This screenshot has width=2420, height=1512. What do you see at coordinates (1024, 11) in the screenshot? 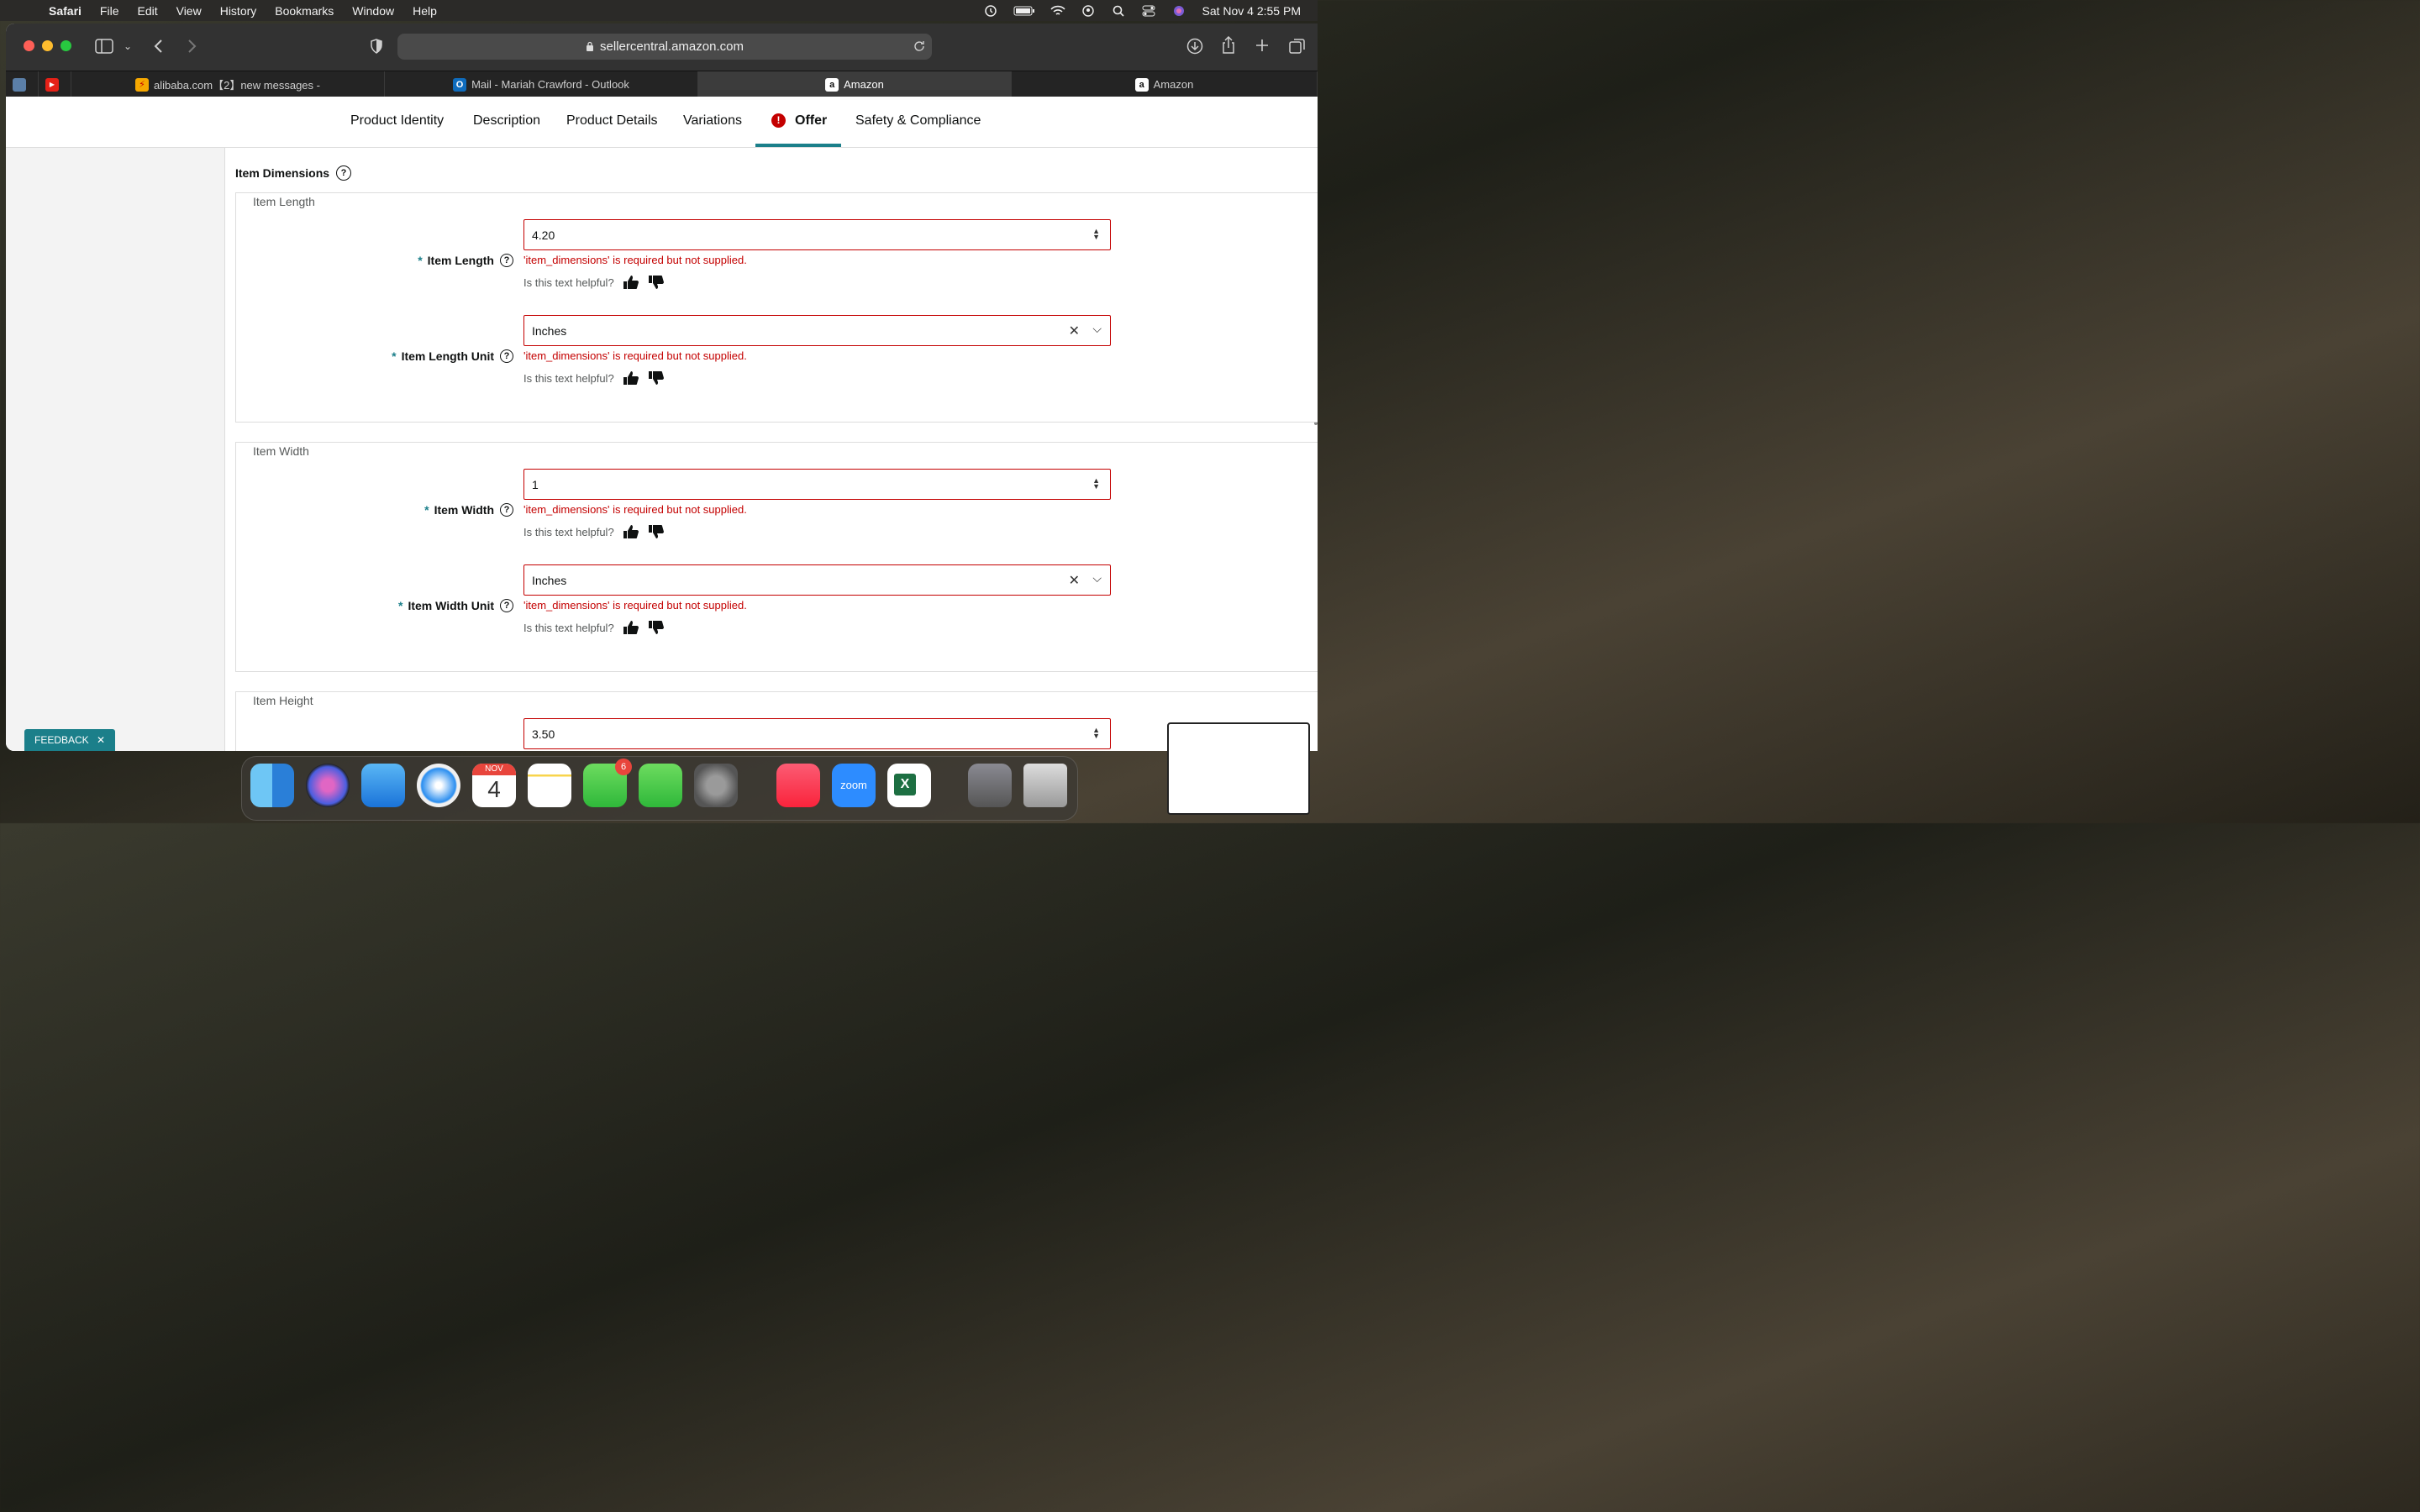
I see `battery-icon` at bounding box center [1024, 11].